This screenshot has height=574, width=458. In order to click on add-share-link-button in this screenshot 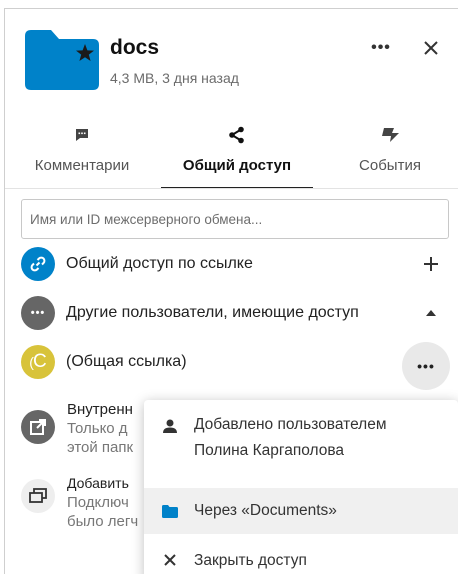, I will do `click(431, 264)`.